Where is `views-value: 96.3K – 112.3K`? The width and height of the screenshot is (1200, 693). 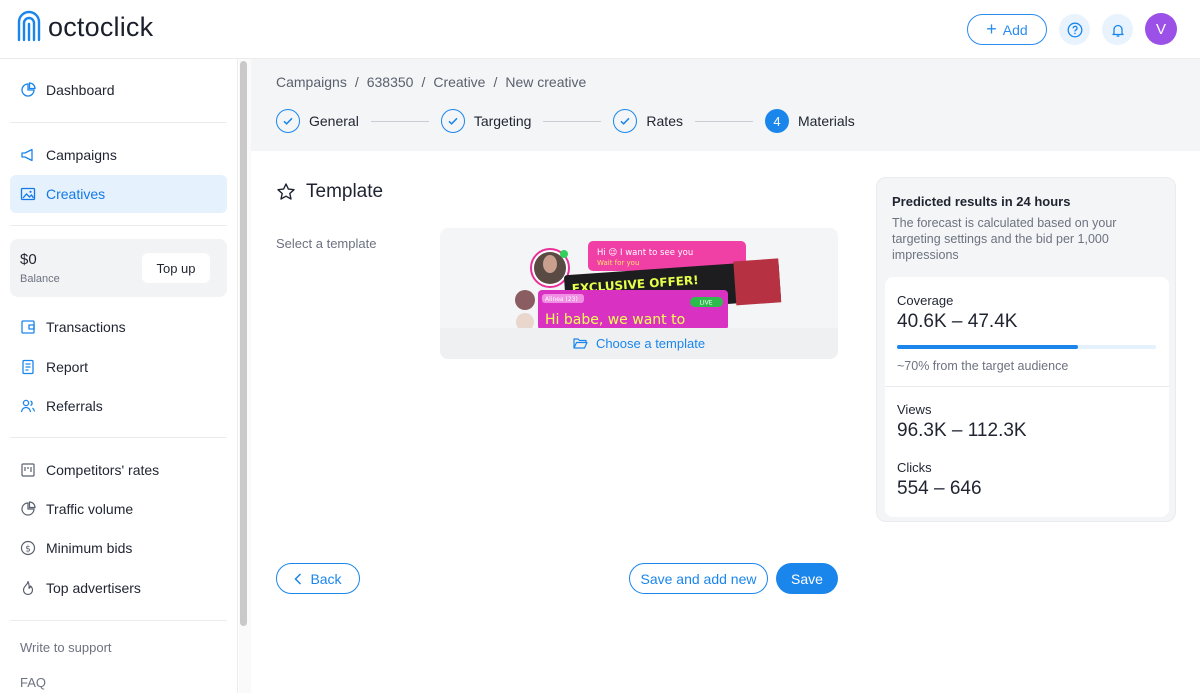
views-value: 96.3K – 112.3K is located at coordinates (962, 430).